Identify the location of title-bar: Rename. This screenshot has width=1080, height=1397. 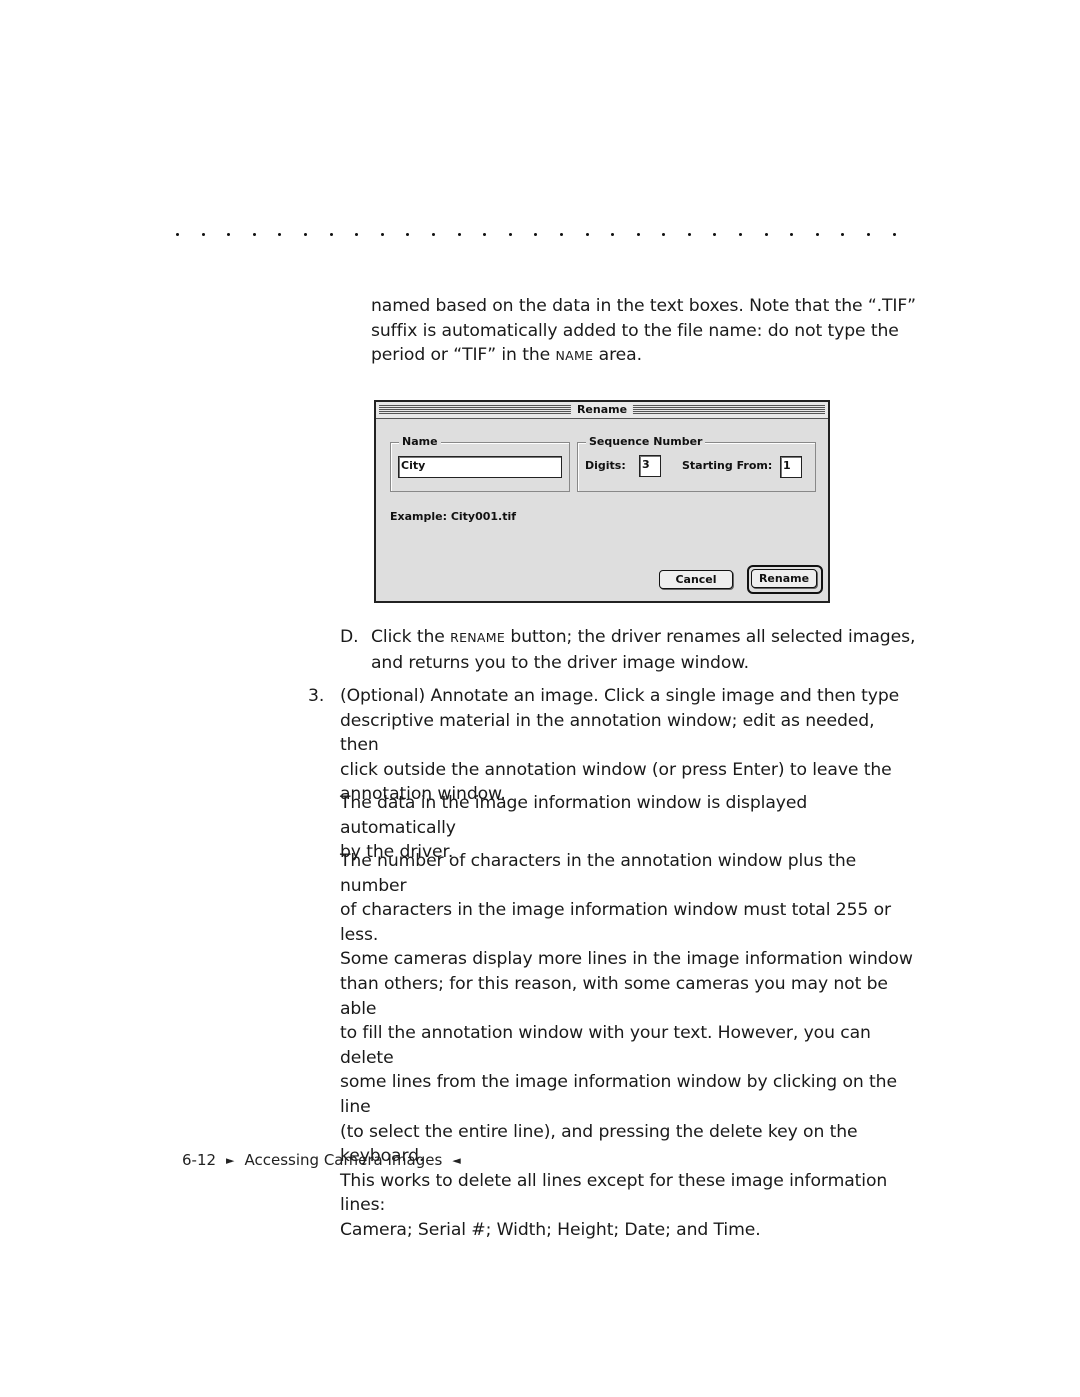
(602, 410).